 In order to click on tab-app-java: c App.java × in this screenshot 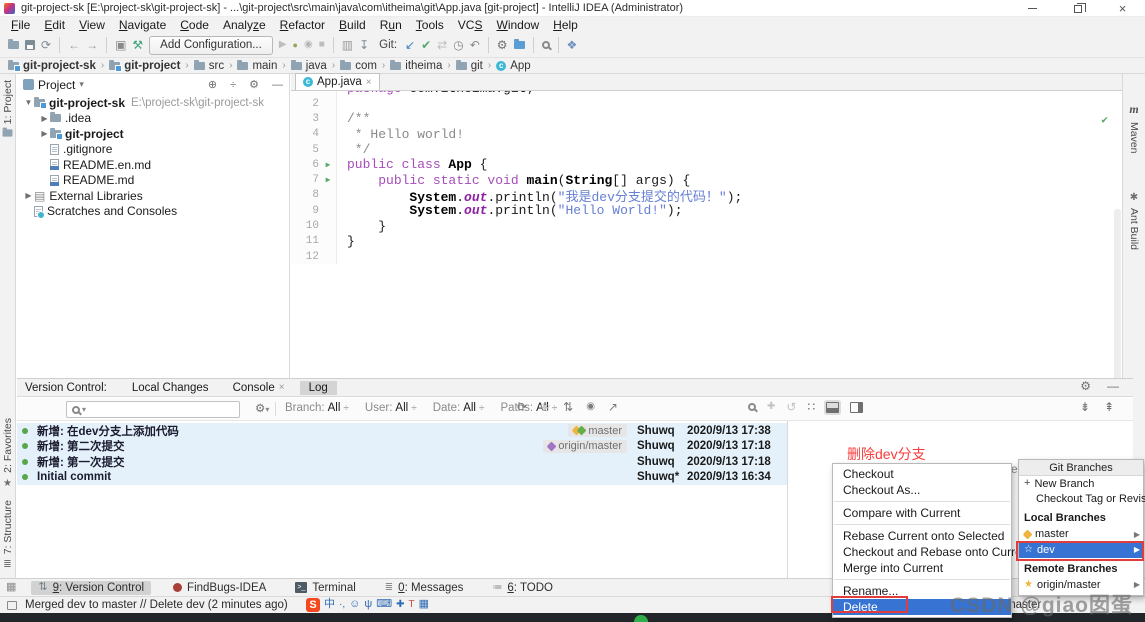, I will do `click(337, 81)`.